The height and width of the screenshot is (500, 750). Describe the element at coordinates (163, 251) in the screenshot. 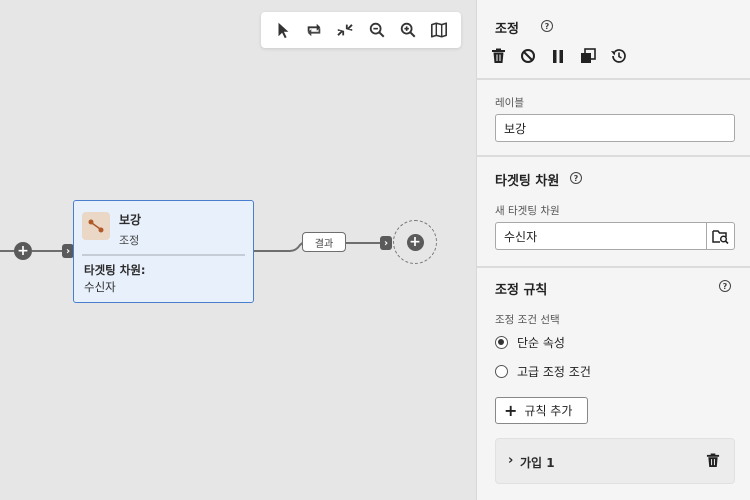

I see `enrichment-node: 보강 조정 타겟팅 차원: 수신자` at that location.